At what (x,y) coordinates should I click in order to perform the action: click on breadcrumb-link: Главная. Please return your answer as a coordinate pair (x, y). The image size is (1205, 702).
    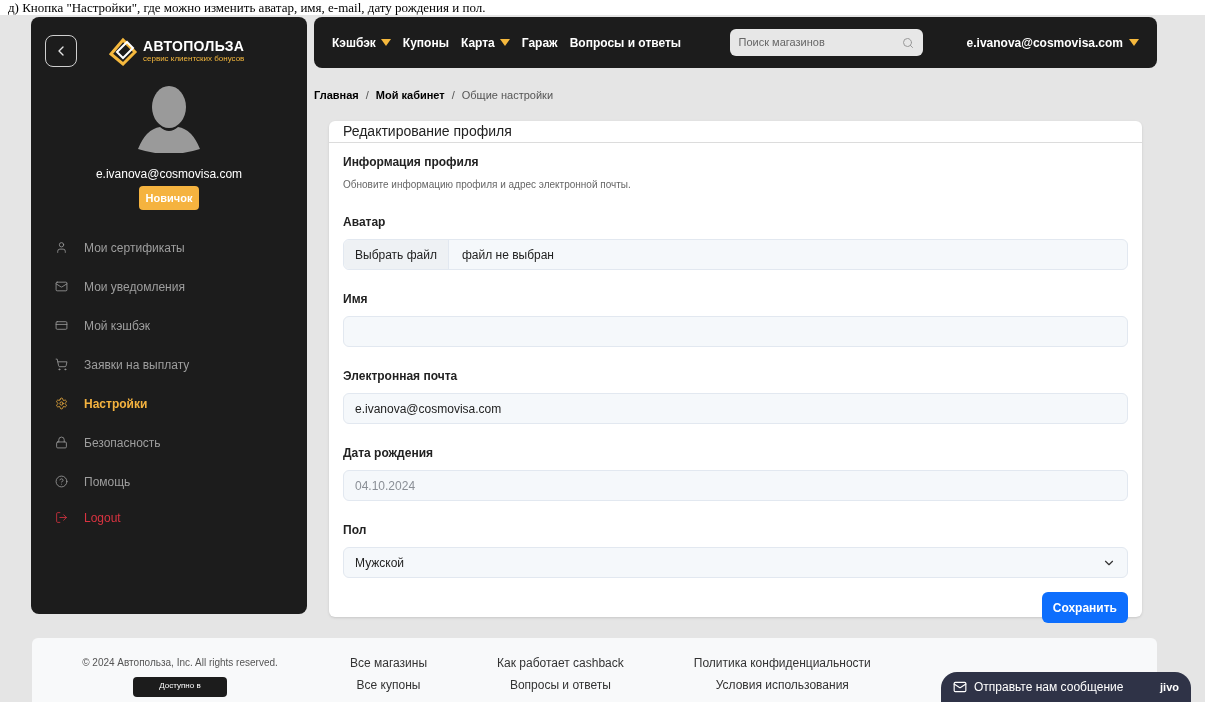
    Looking at the image, I should click on (336, 95).